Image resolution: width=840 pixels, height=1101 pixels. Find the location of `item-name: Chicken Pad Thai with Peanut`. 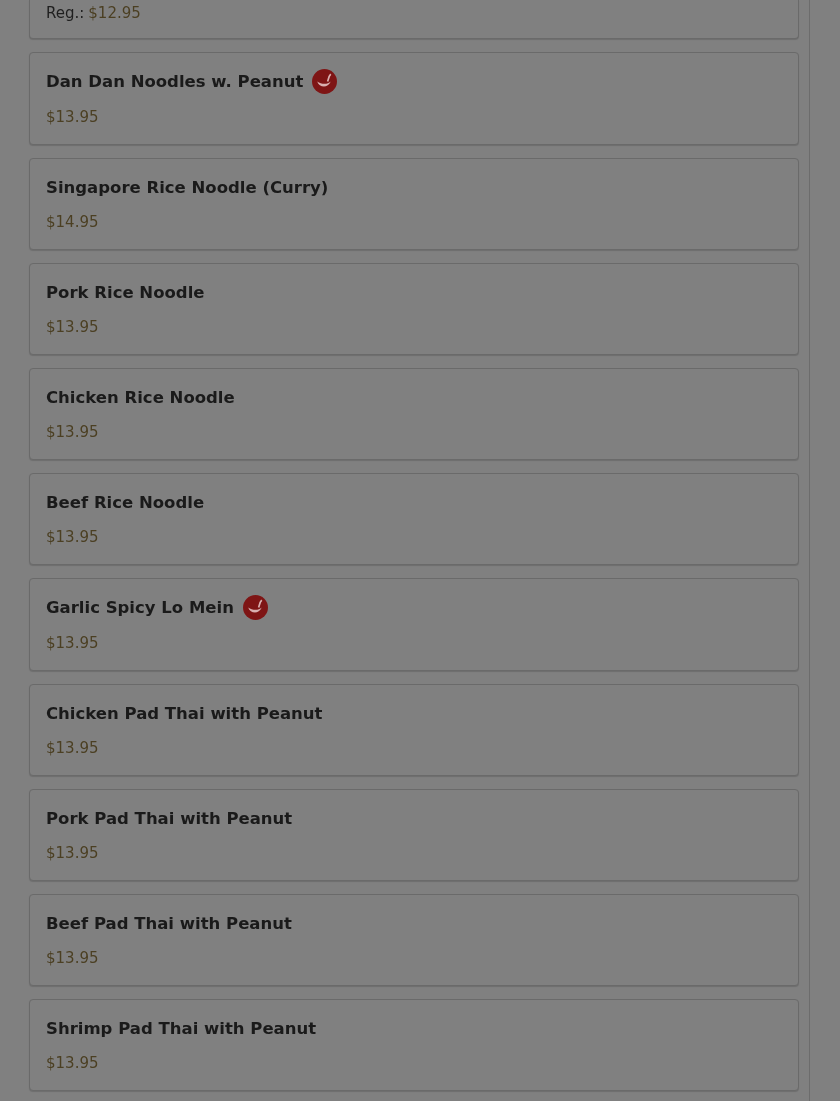

item-name: Chicken Pad Thai with Peanut is located at coordinates (184, 713).